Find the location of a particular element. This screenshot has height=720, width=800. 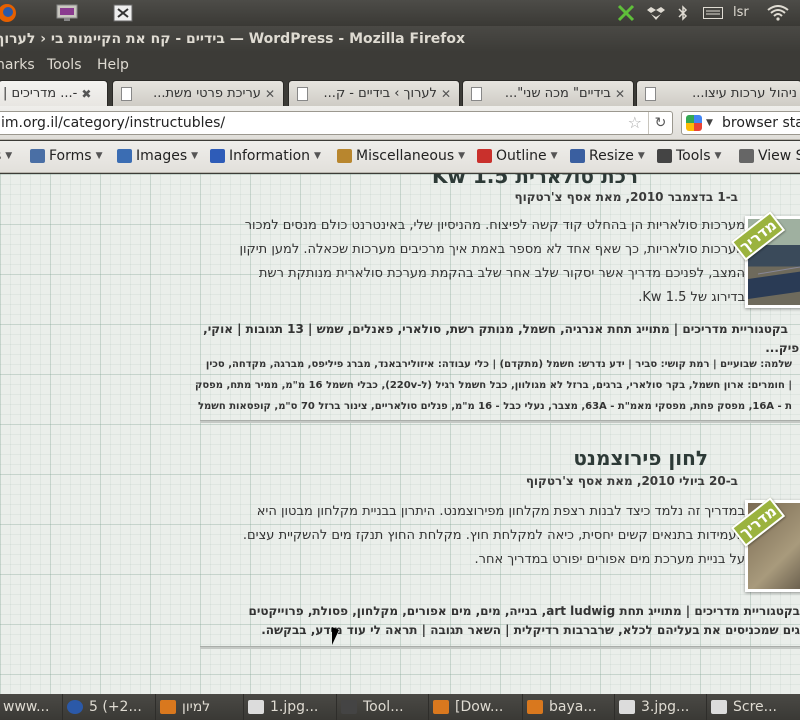

network-tools-icon is located at coordinates (626, 13).